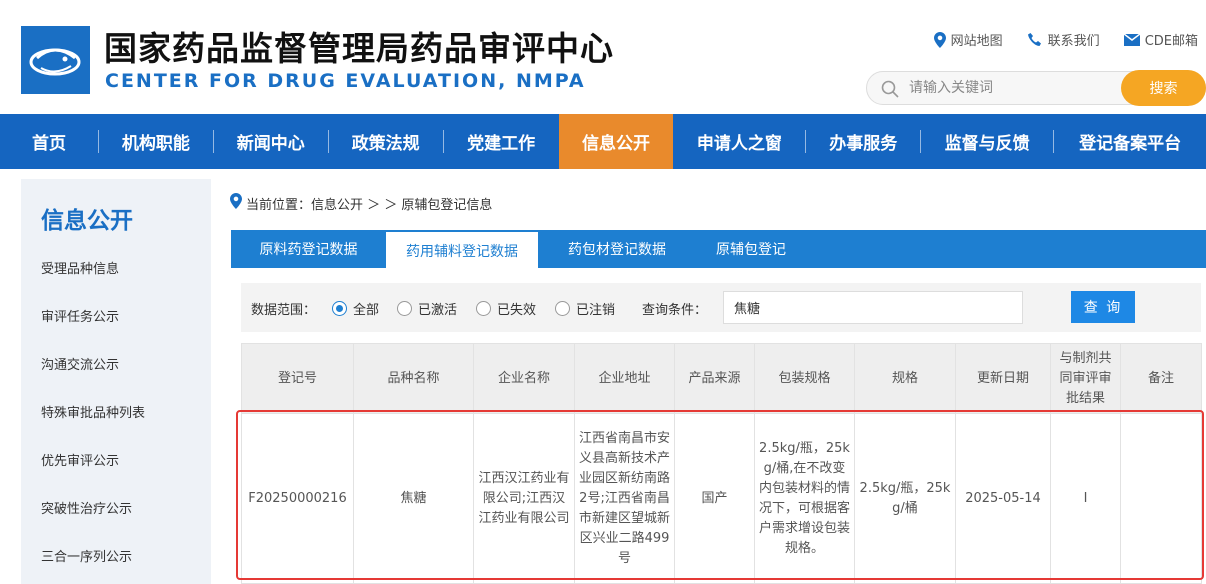 This screenshot has width=1206, height=584. I want to click on phone-icon, so click(1035, 40).